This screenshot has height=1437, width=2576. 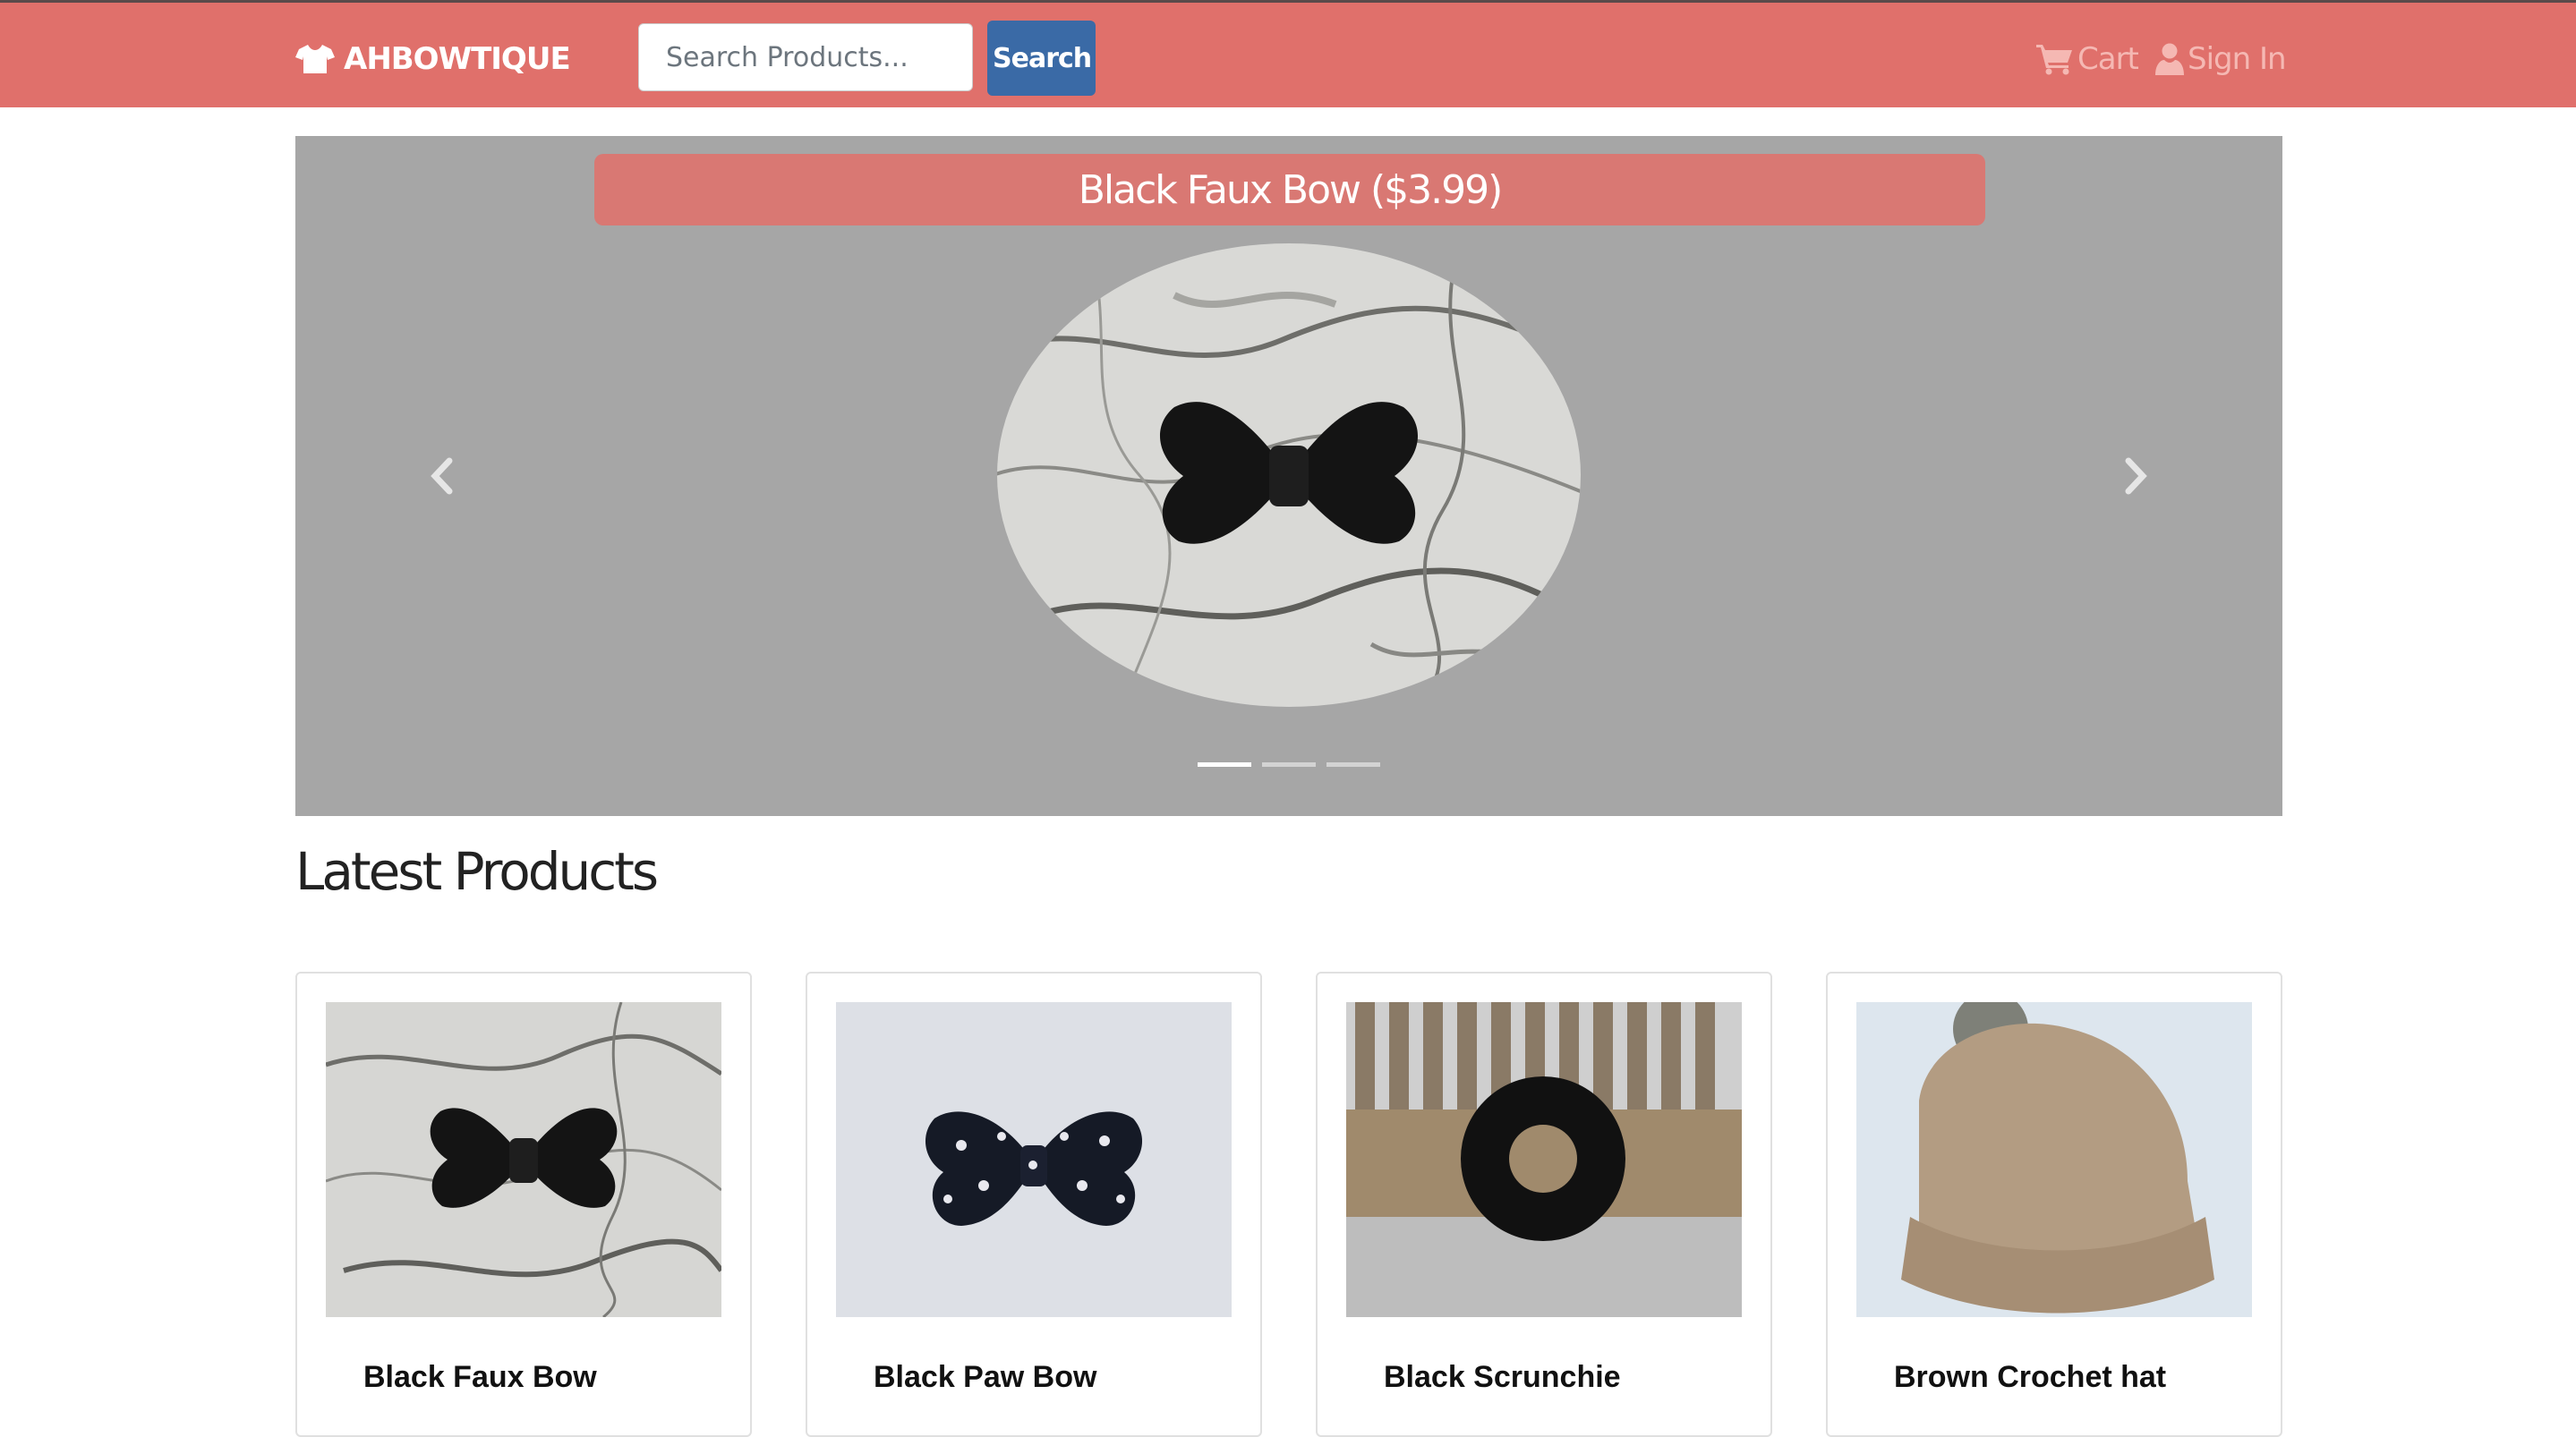 I want to click on carousel-next-icon, so click(x=2134, y=476).